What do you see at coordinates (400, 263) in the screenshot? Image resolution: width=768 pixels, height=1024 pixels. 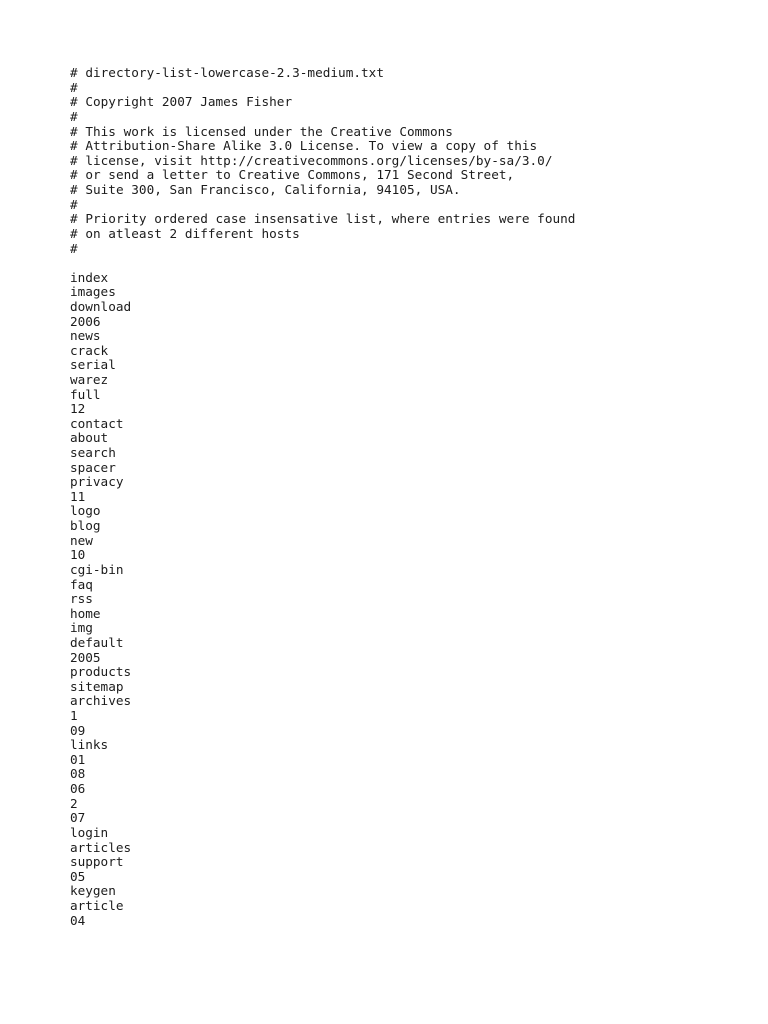 I see `blank-separator-line` at bounding box center [400, 263].